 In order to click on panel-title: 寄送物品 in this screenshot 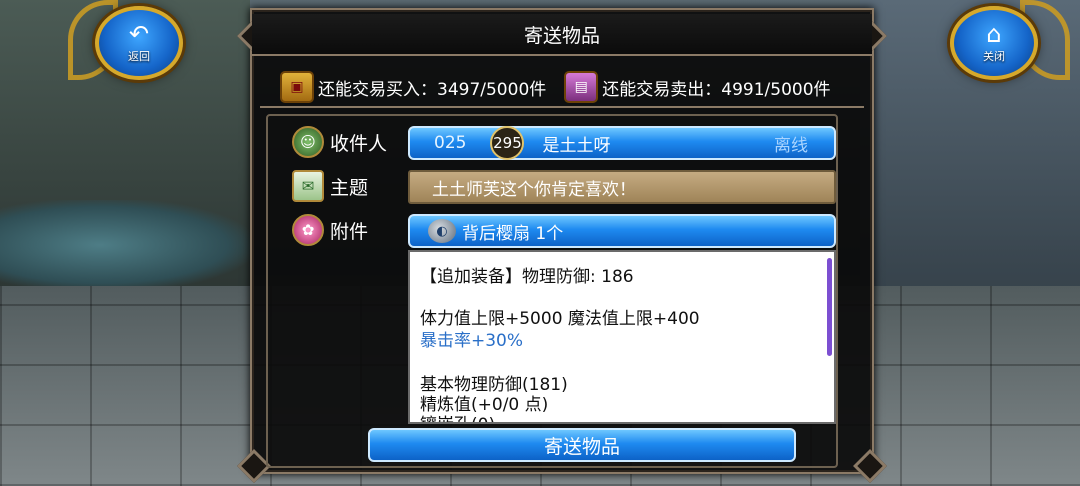, I will do `click(562, 35)`.